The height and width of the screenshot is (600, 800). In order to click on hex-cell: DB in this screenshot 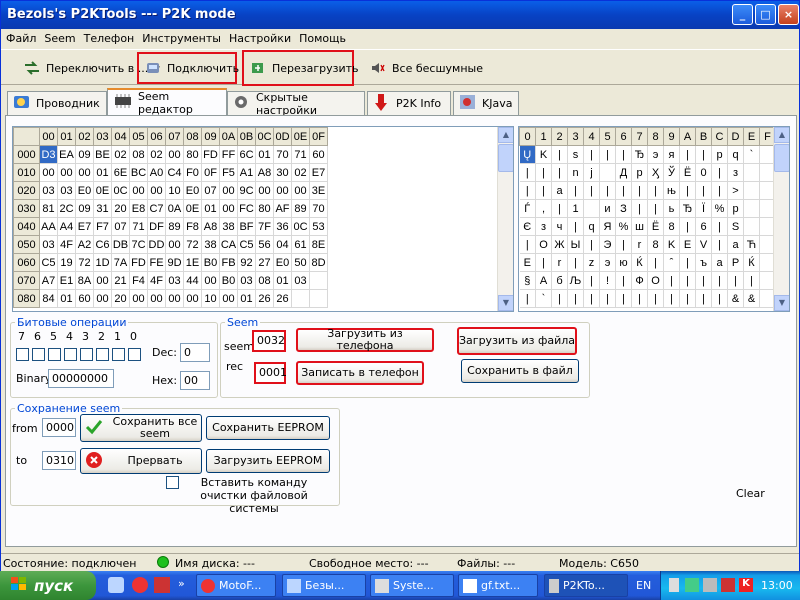, I will do `click(120, 244)`.